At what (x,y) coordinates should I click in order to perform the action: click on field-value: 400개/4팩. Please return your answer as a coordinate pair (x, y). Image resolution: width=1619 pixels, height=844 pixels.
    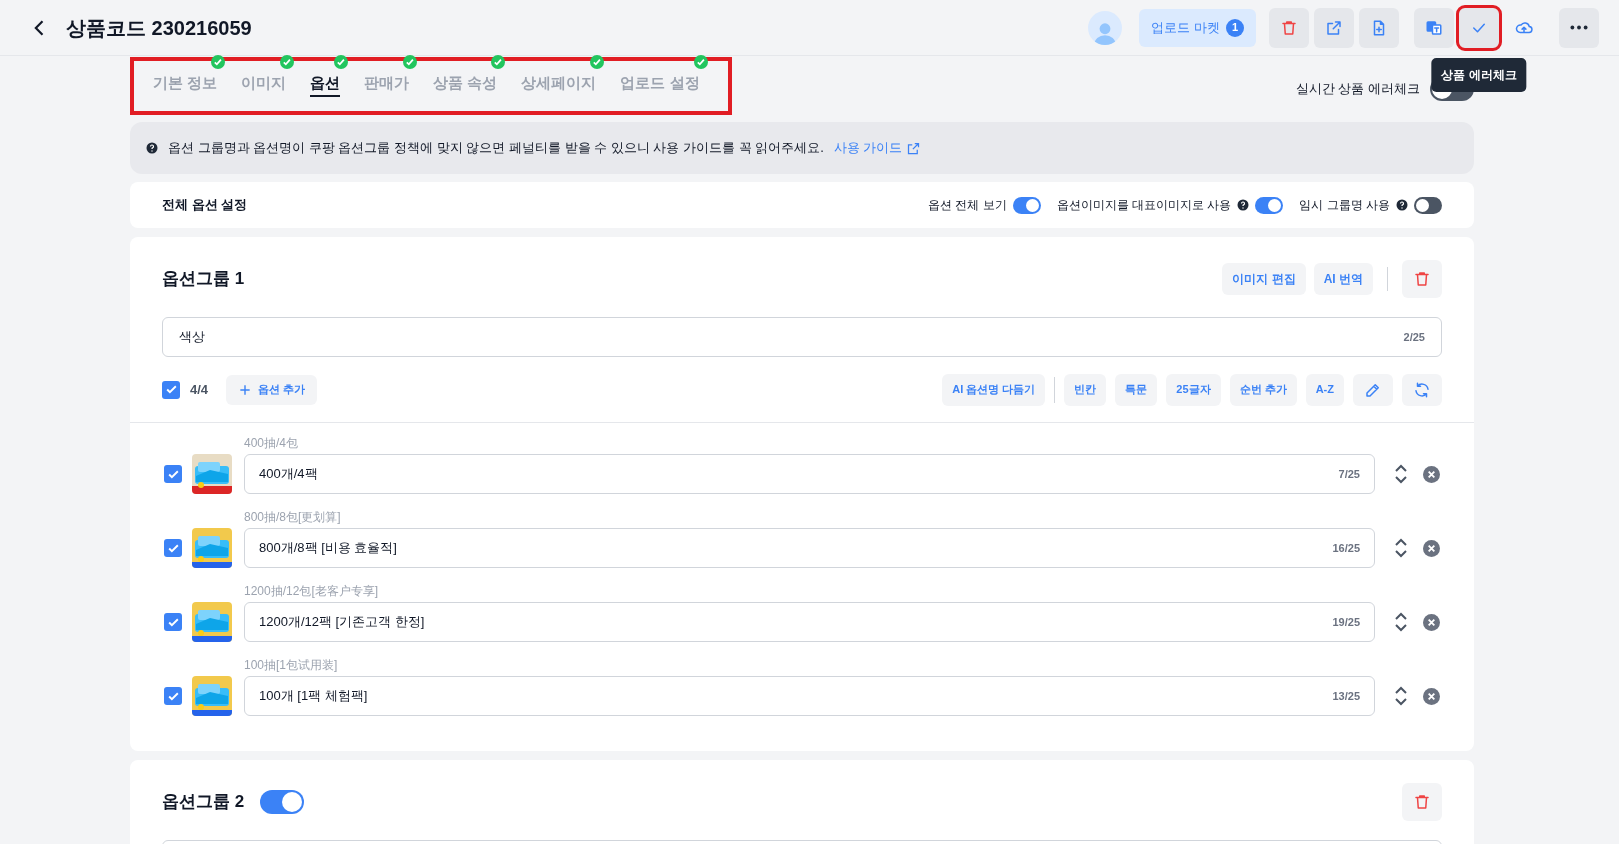
    Looking at the image, I should click on (288, 474).